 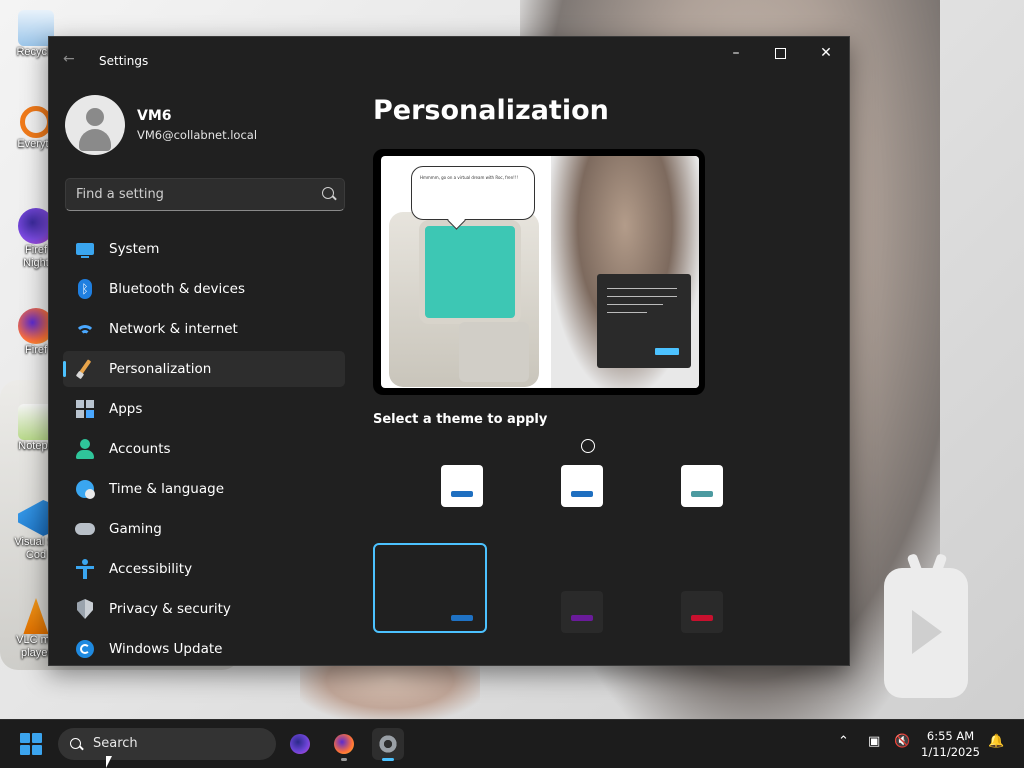 I want to click on minimize-button: –, so click(x=736, y=53).